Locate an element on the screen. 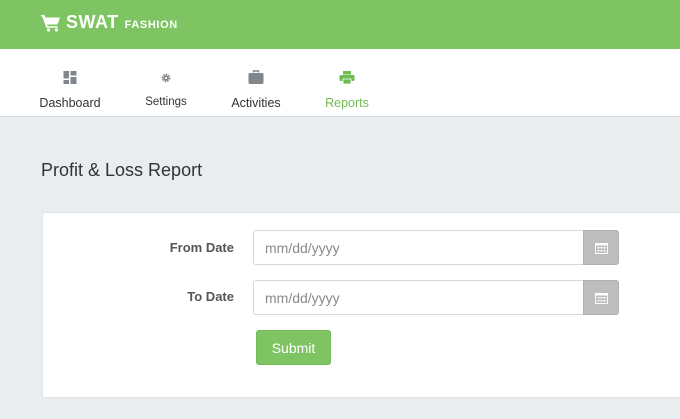 The image size is (680, 419). nav-label-settings: Settings is located at coordinates (166, 102).